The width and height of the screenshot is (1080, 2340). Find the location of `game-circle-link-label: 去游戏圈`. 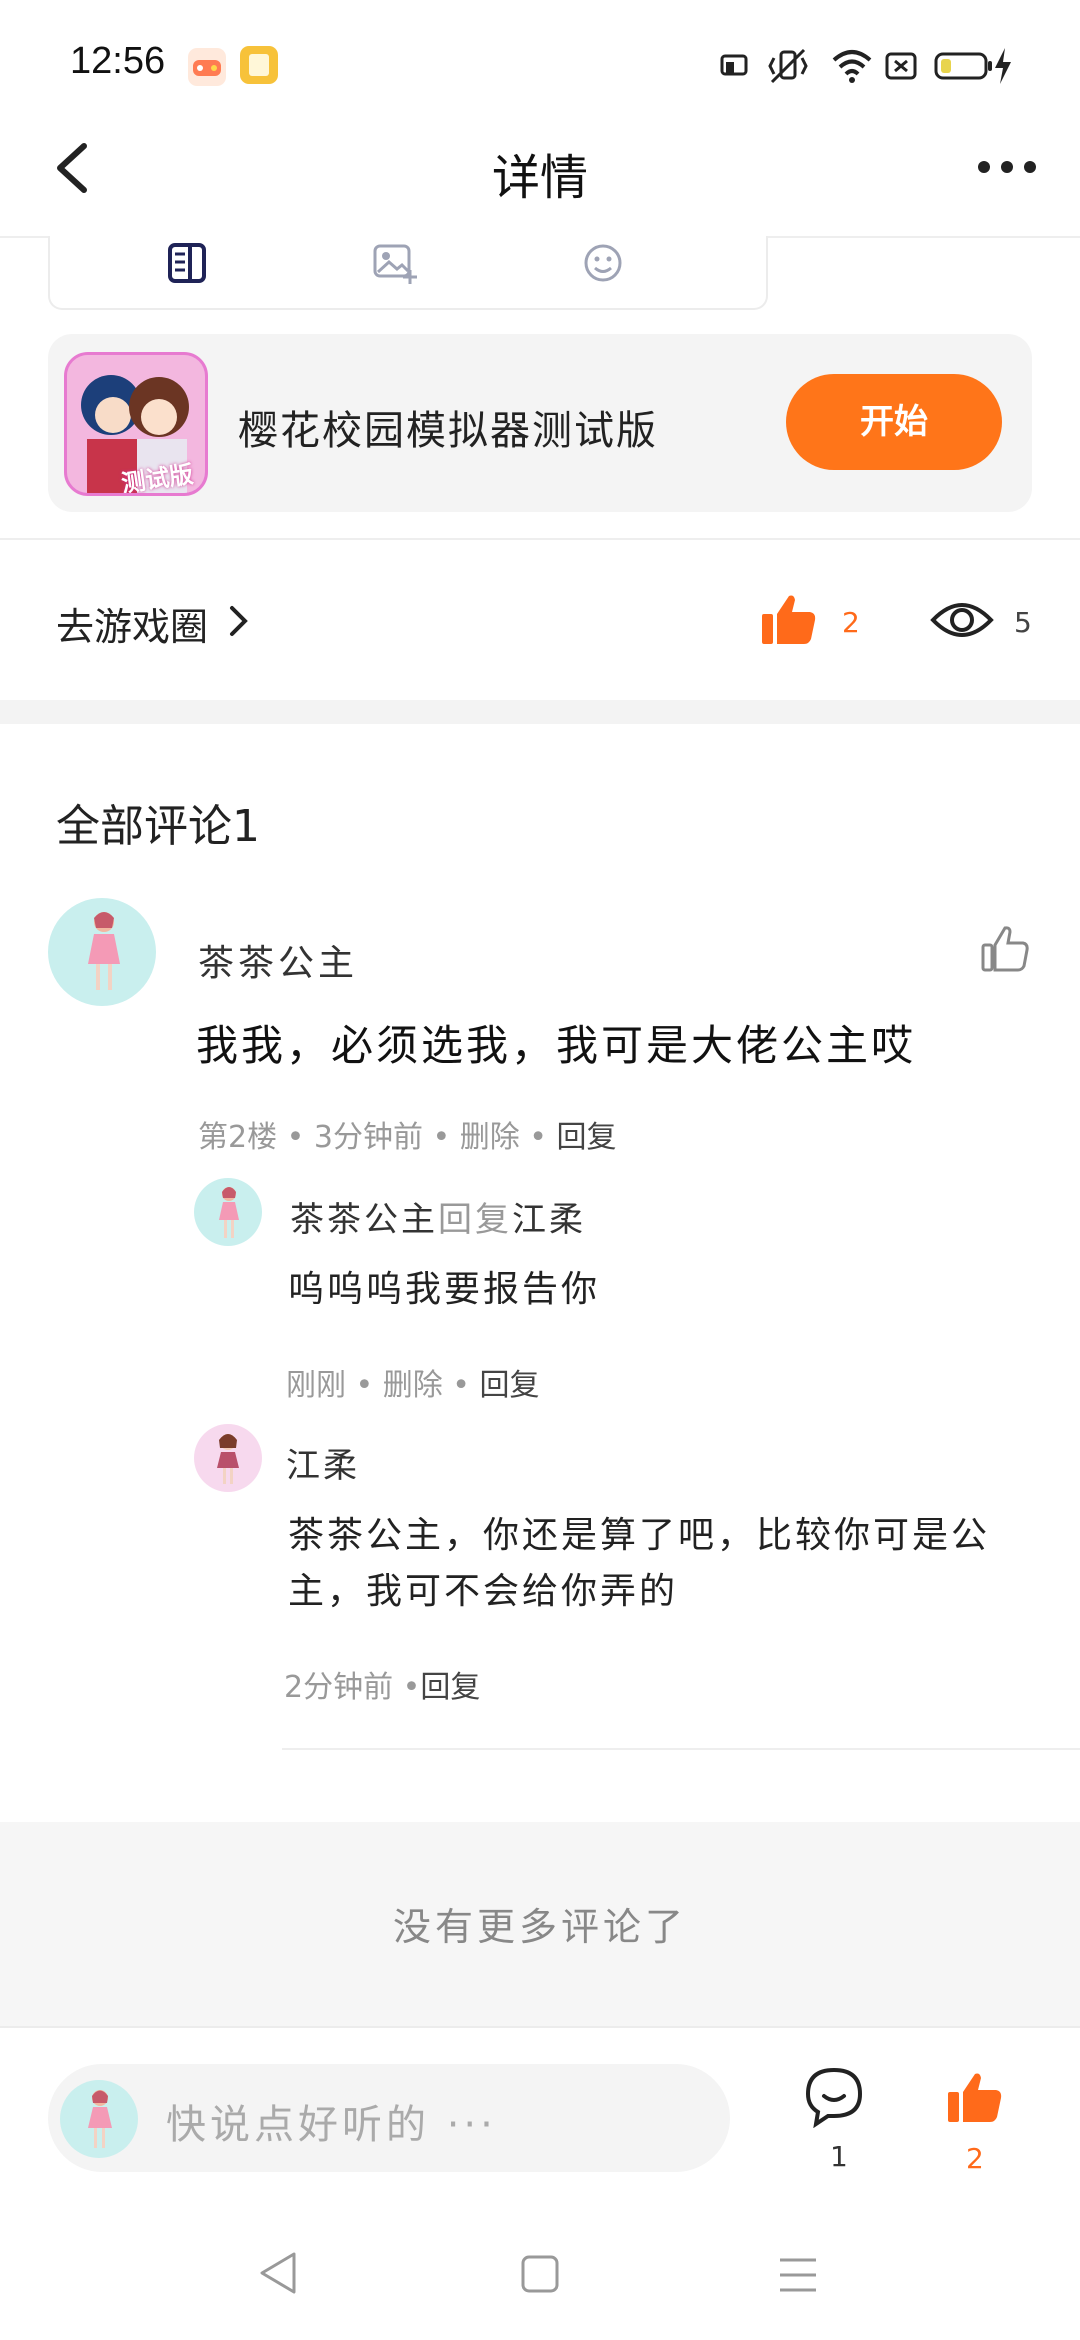

game-circle-link-label: 去游戏圈 is located at coordinates (132, 627).